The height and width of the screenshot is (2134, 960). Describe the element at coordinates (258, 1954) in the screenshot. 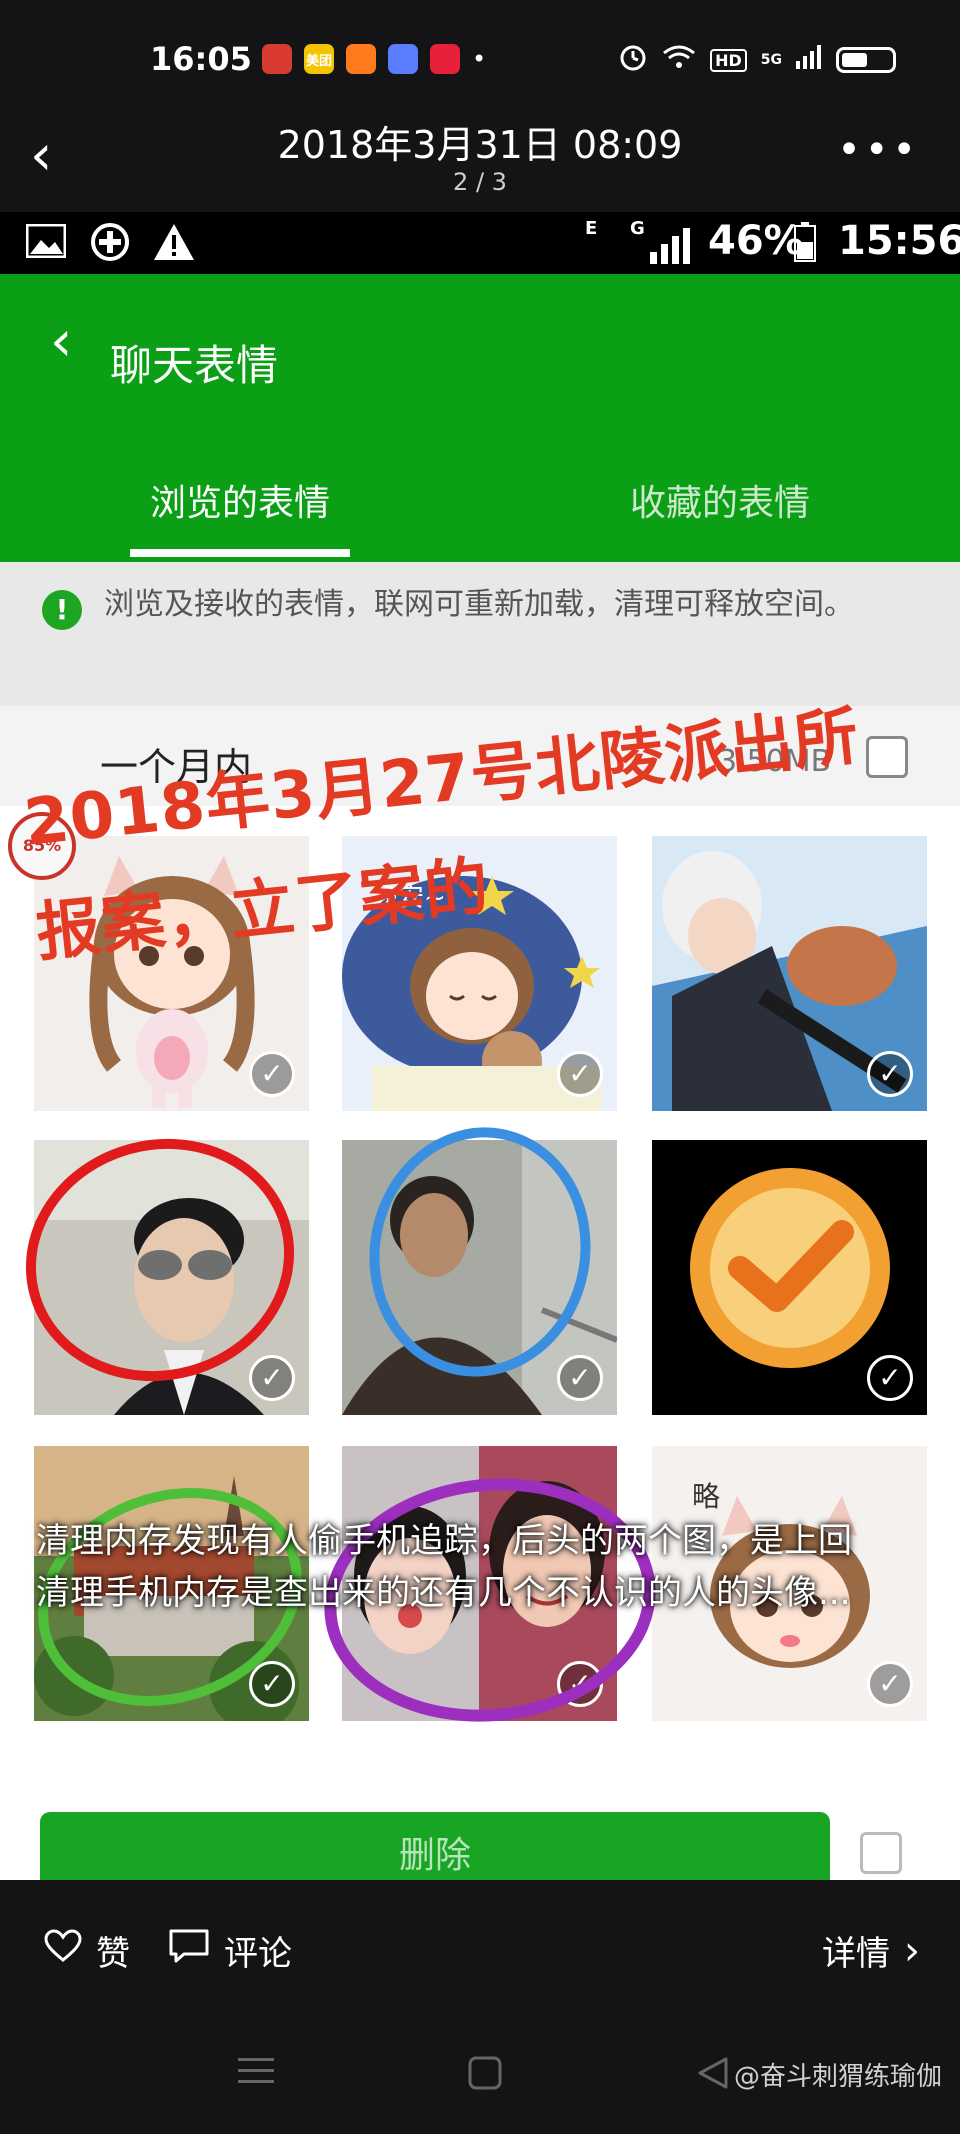

I see `comment-label: 评论` at that location.